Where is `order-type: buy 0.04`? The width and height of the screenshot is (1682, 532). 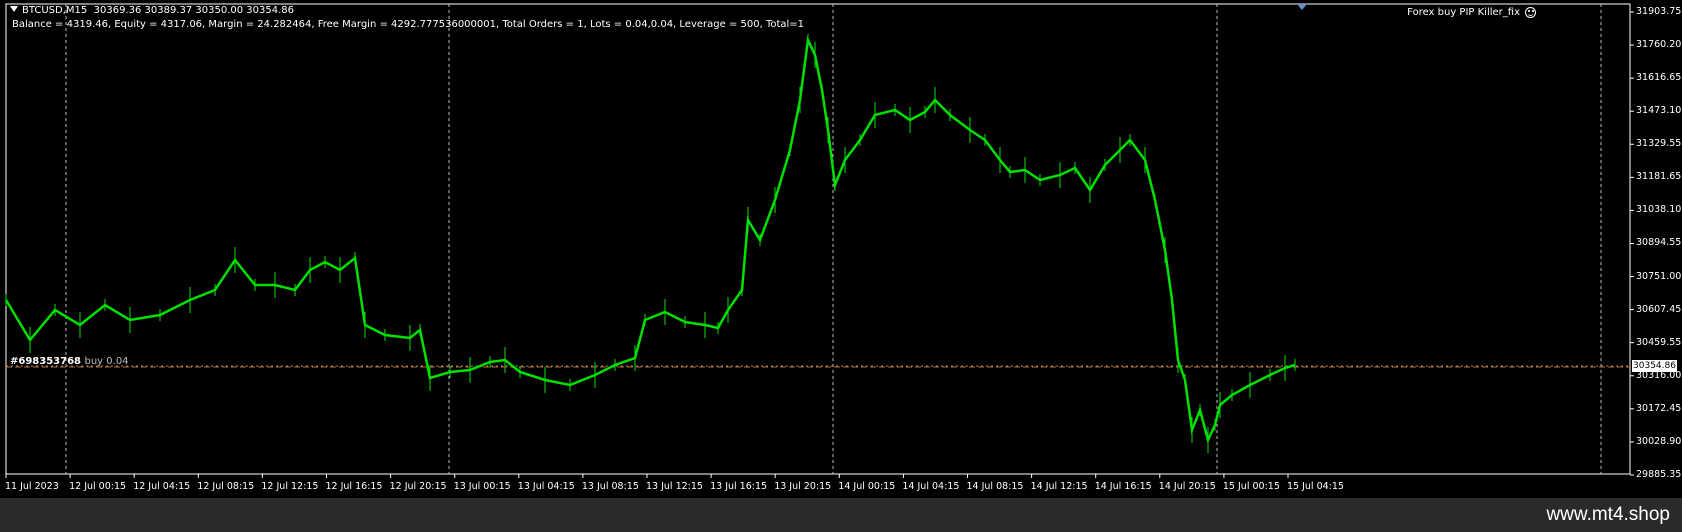 order-type: buy 0.04 is located at coordinates (106, 361).